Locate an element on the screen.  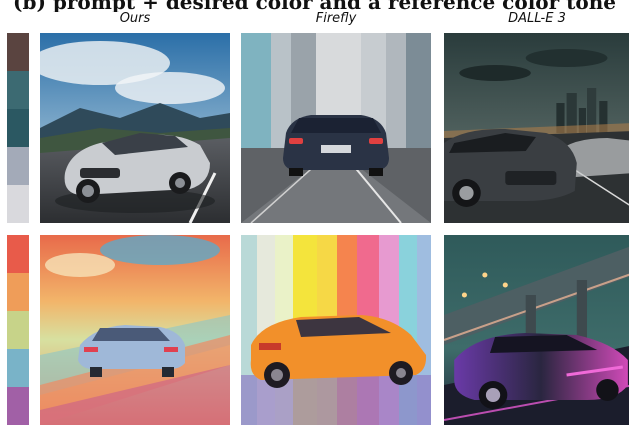
image-row2-ours is located at coordinates (135, 330).